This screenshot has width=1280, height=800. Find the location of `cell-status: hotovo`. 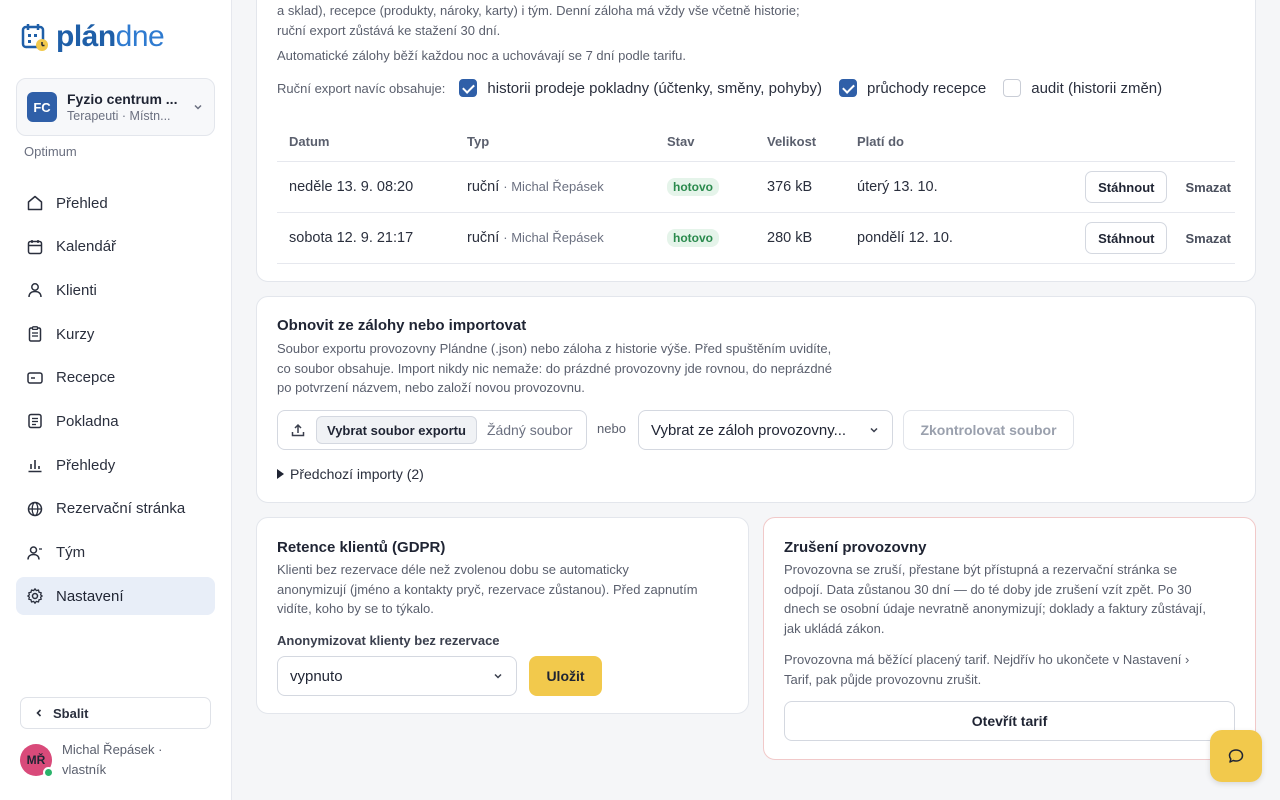

cell-status: hotovo is located at coordinates (717, 238).